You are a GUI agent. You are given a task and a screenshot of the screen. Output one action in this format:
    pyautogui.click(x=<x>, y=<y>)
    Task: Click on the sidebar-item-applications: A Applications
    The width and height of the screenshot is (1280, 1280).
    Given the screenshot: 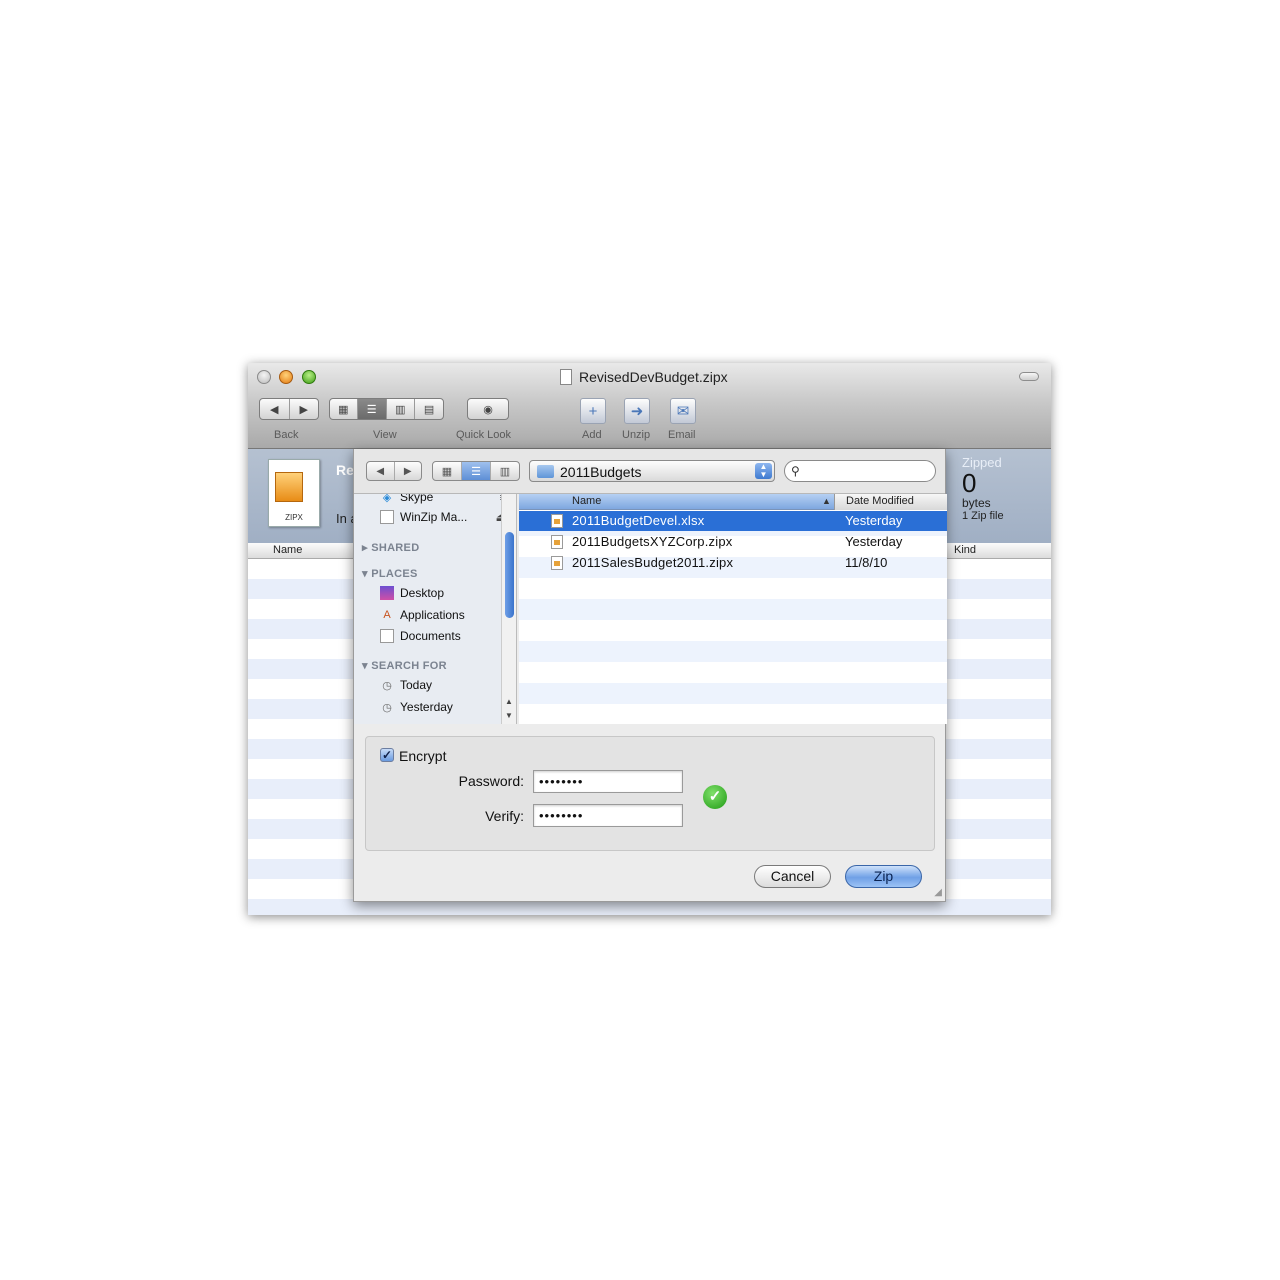 What is the action you would take?
    pyautogui.click(x=422, y=615)
    